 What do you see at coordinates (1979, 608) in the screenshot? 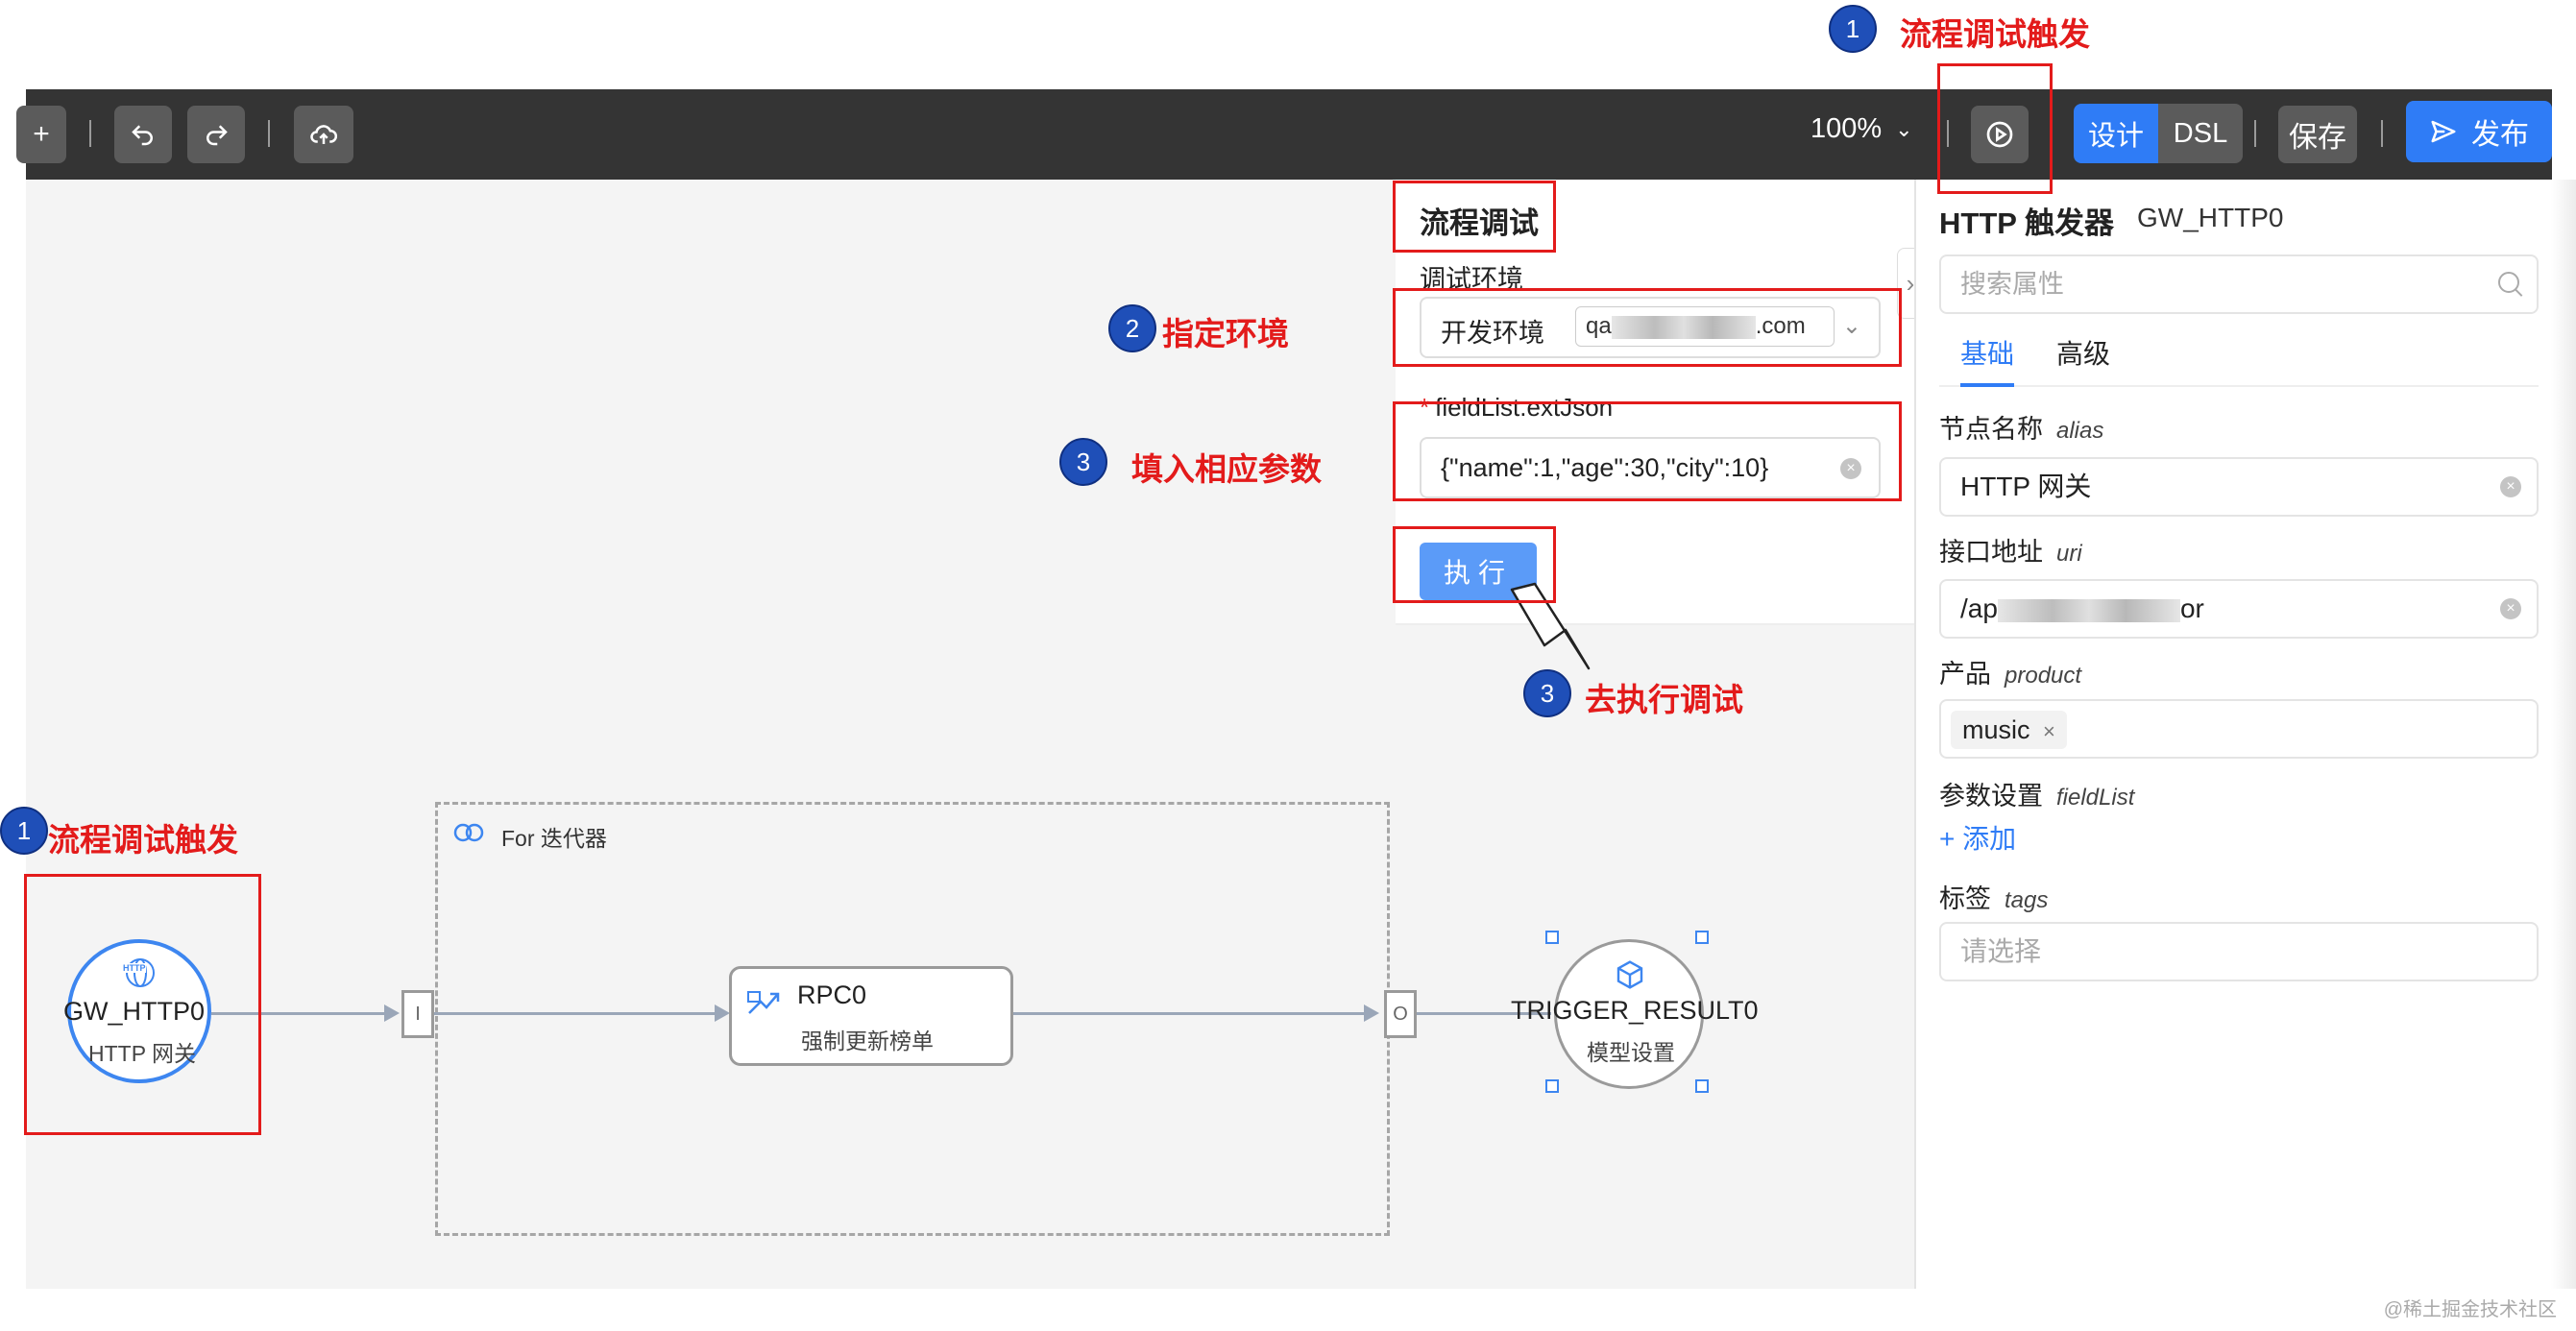
I see `uri-value-prefix: /ap` at bounding box center [1979, 608].